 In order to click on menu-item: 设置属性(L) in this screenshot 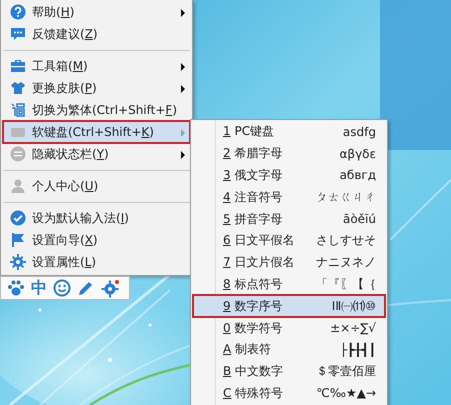, I will do `click(96, 262)`.